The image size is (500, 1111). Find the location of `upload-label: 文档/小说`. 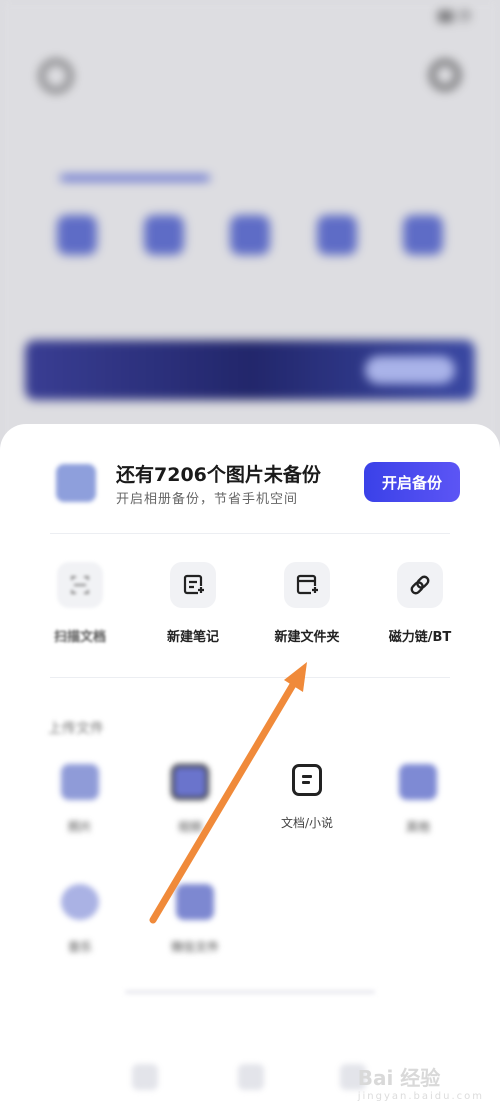

upload-label: 文档/小说 is located at coordinates (307, 823).